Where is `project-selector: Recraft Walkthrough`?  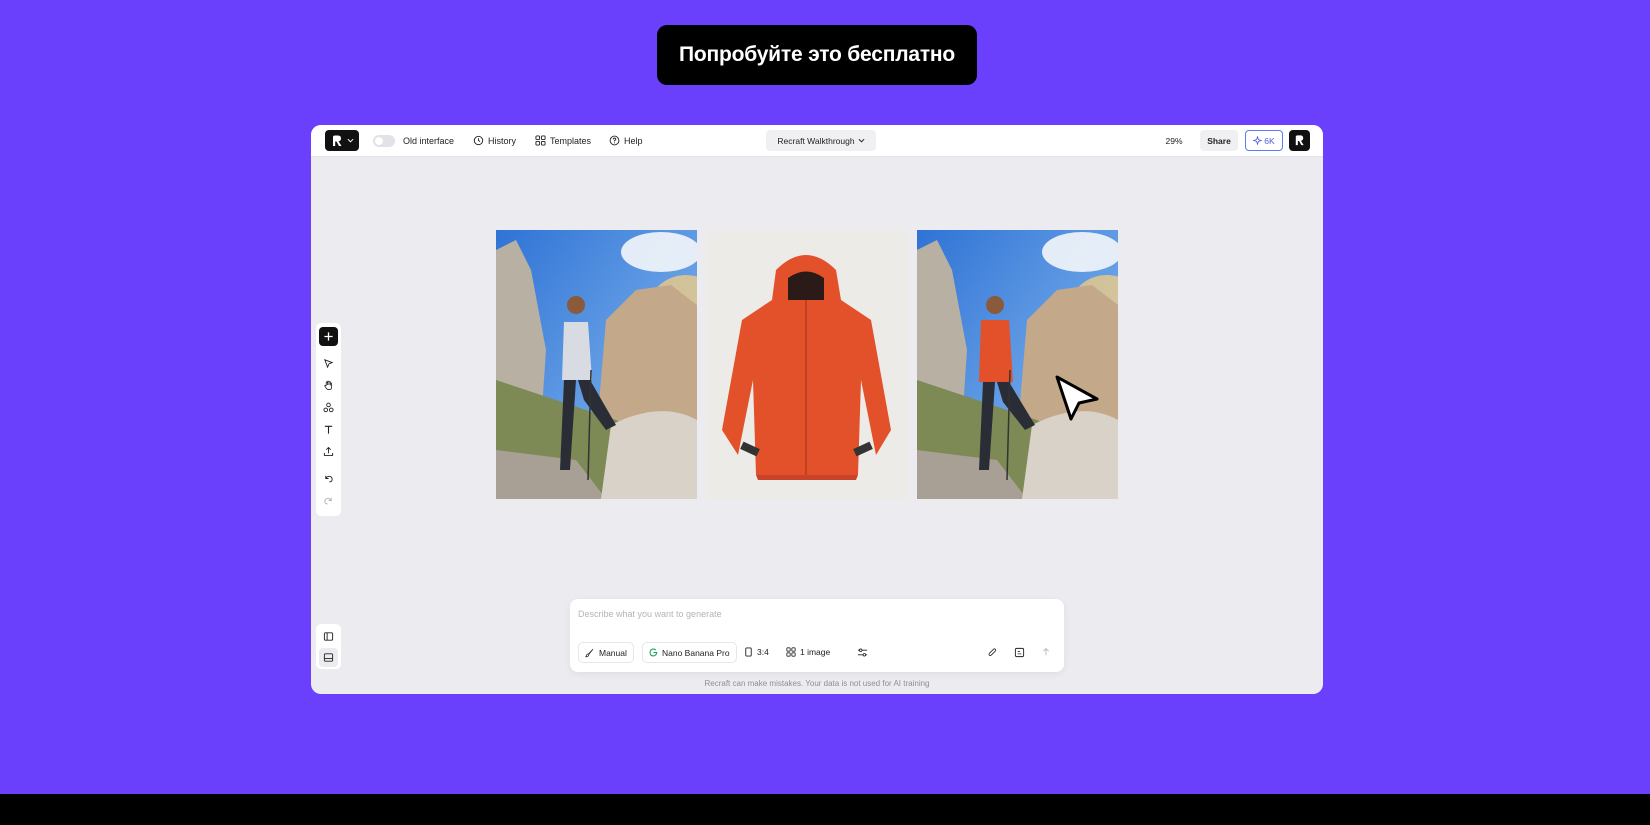 project-selector: Recraft Walkthrough is located at coordinates (821, 140).